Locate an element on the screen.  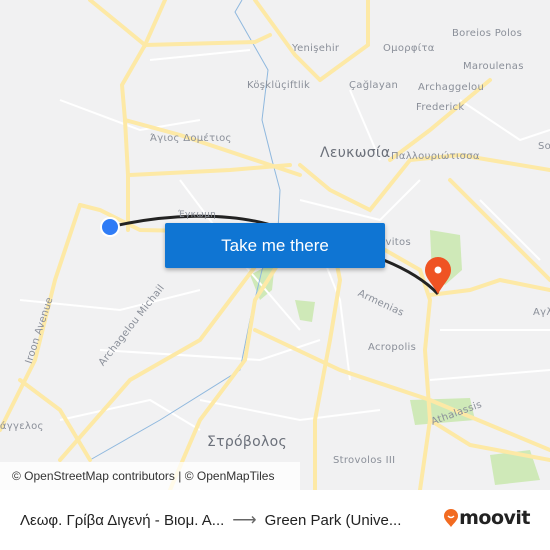
map-label: Frederick is located at coordinates (440, 107).